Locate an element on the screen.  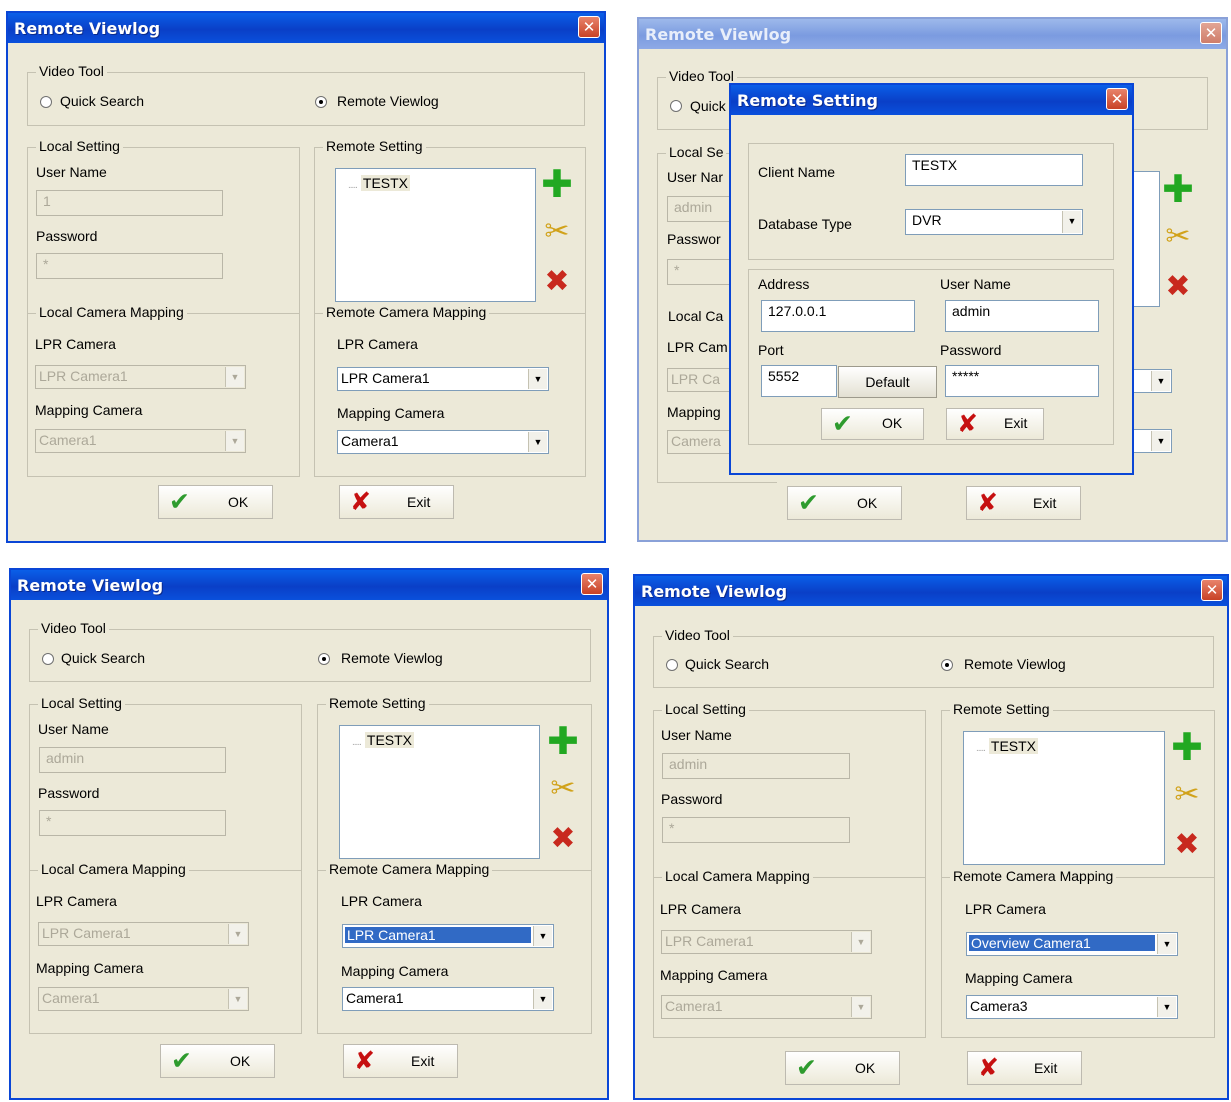
remote-client-tree is located at coordinates (1146, 239).